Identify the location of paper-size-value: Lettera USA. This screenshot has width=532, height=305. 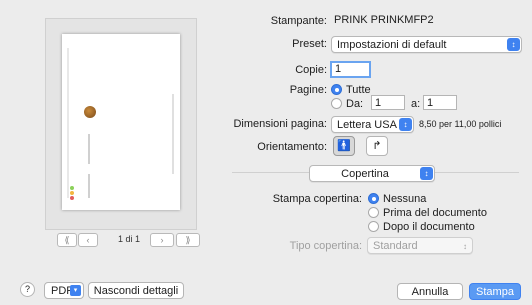
(367, 125).